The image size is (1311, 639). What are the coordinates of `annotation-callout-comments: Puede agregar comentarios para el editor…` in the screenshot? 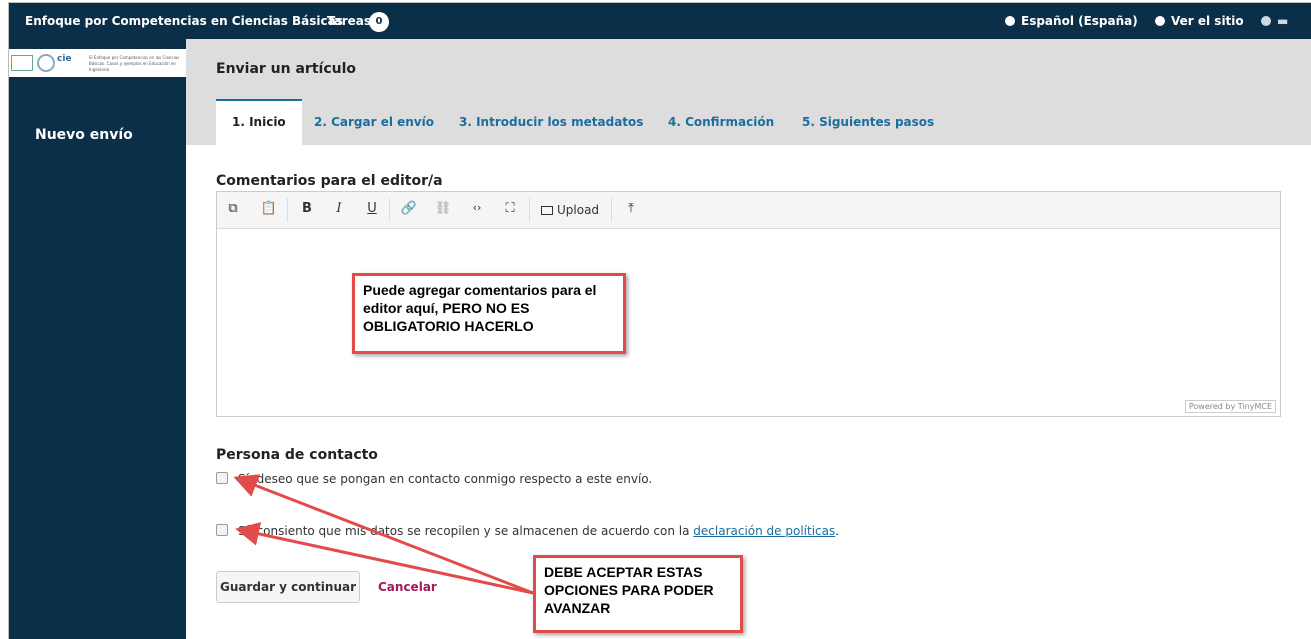 It's located at (489, 313).